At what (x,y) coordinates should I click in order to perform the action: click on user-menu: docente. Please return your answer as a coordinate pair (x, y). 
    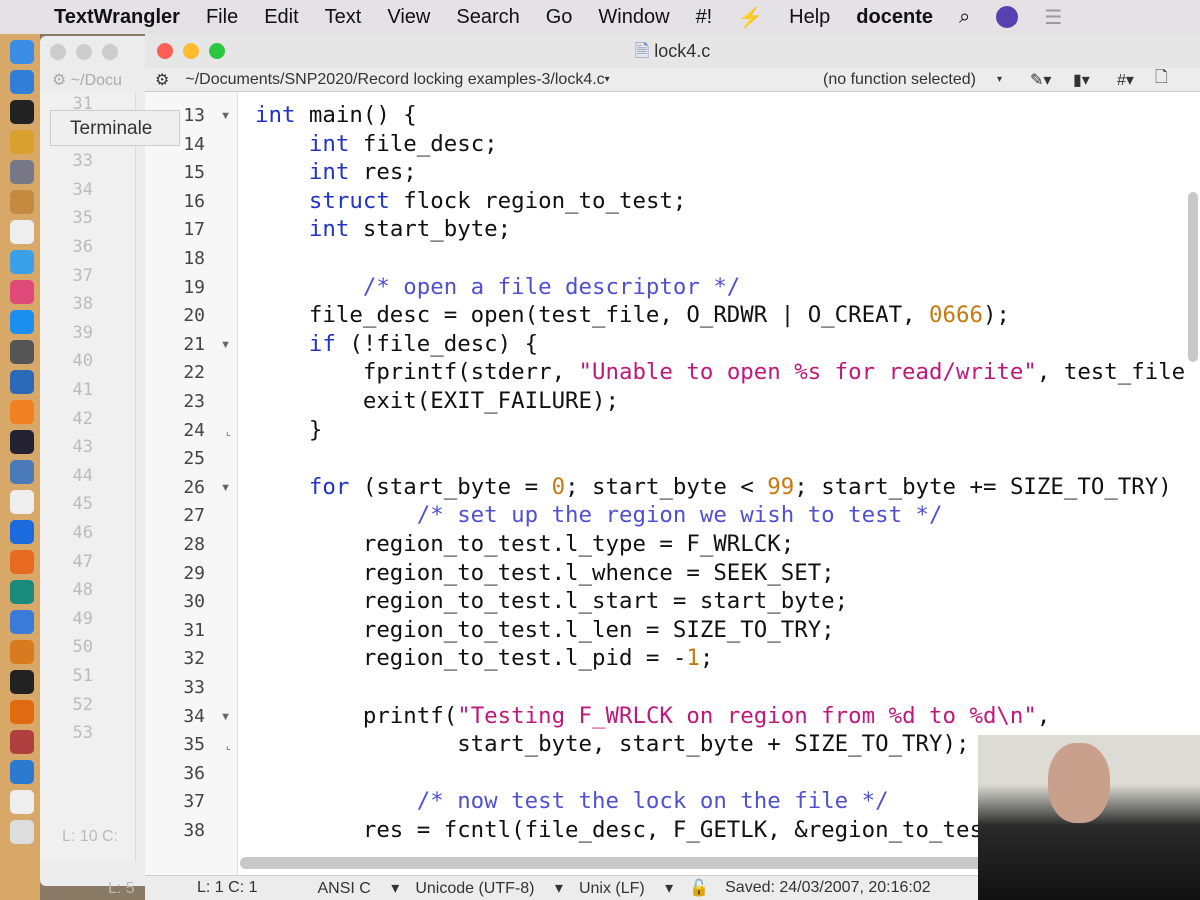
    Looking at the image, I should click on (894, 17).